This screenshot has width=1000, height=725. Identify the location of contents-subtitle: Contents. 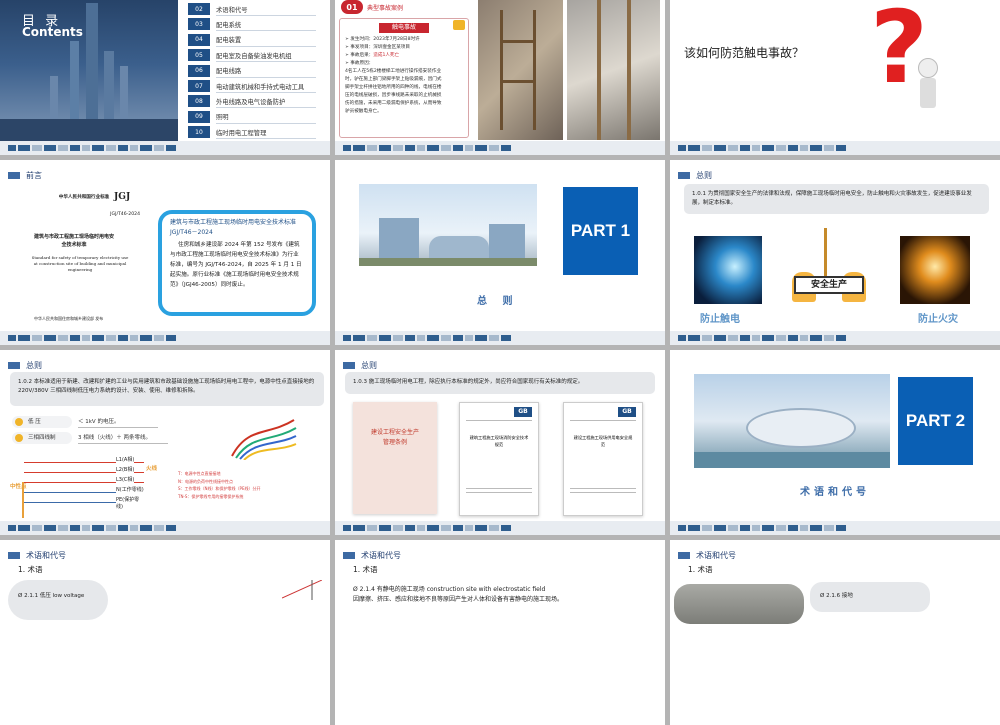
(52, 32).